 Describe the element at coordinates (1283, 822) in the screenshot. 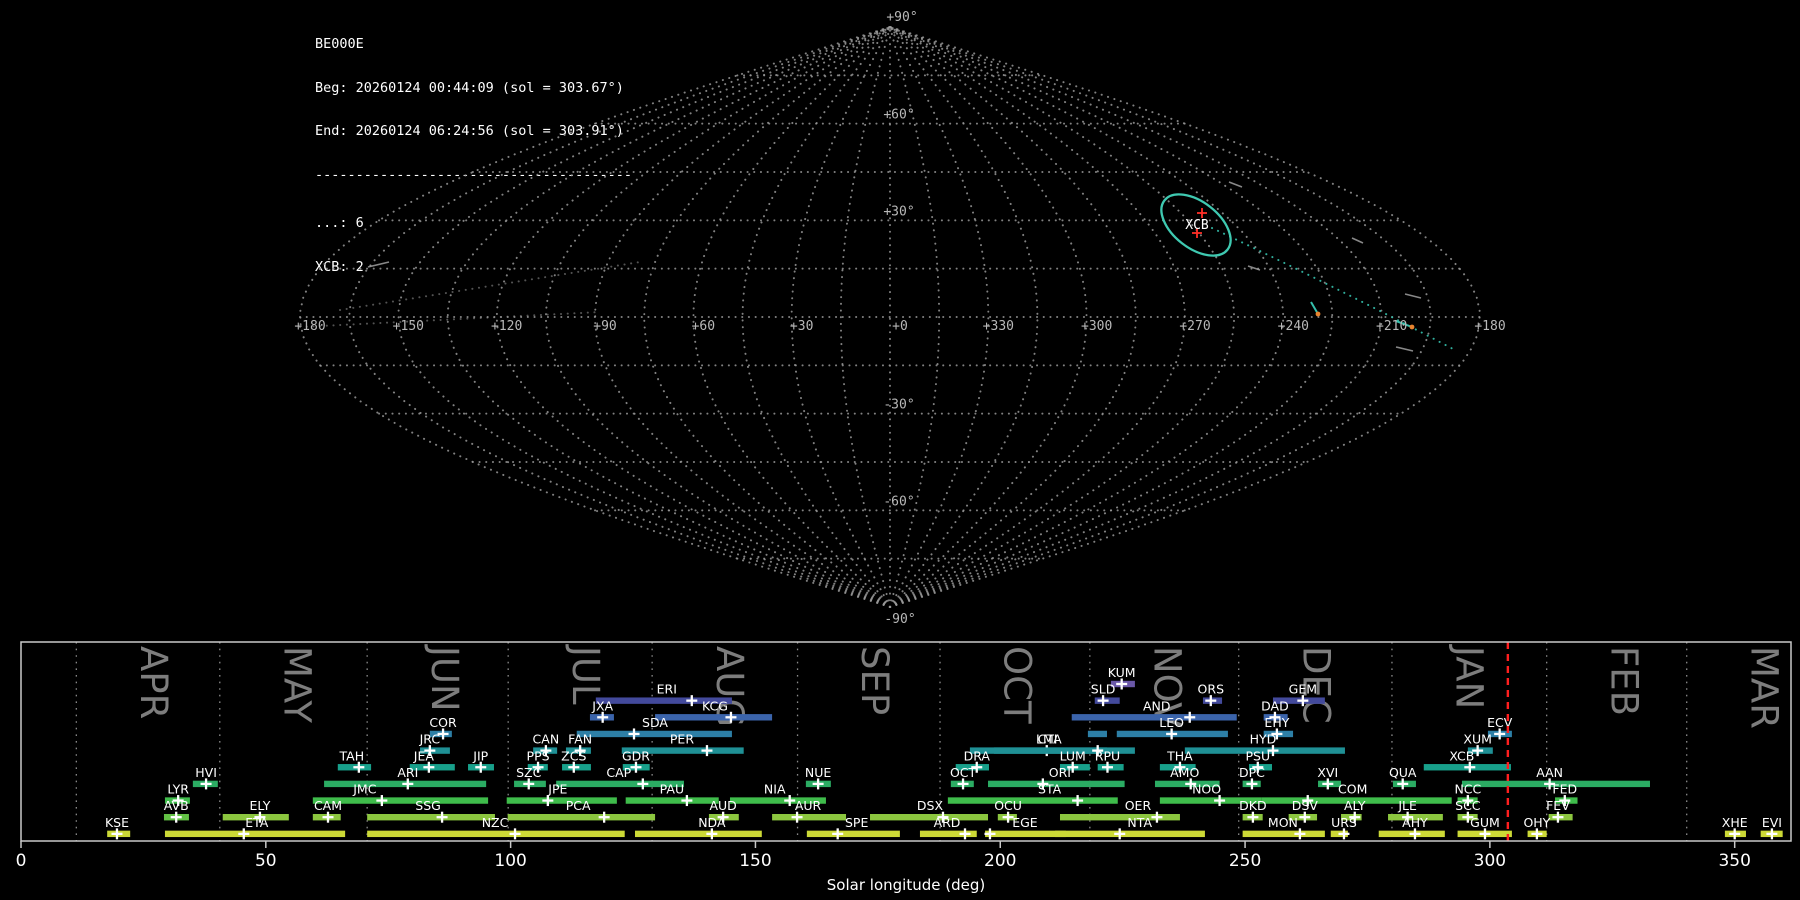

I see `shower-code-label: MON` at that location.